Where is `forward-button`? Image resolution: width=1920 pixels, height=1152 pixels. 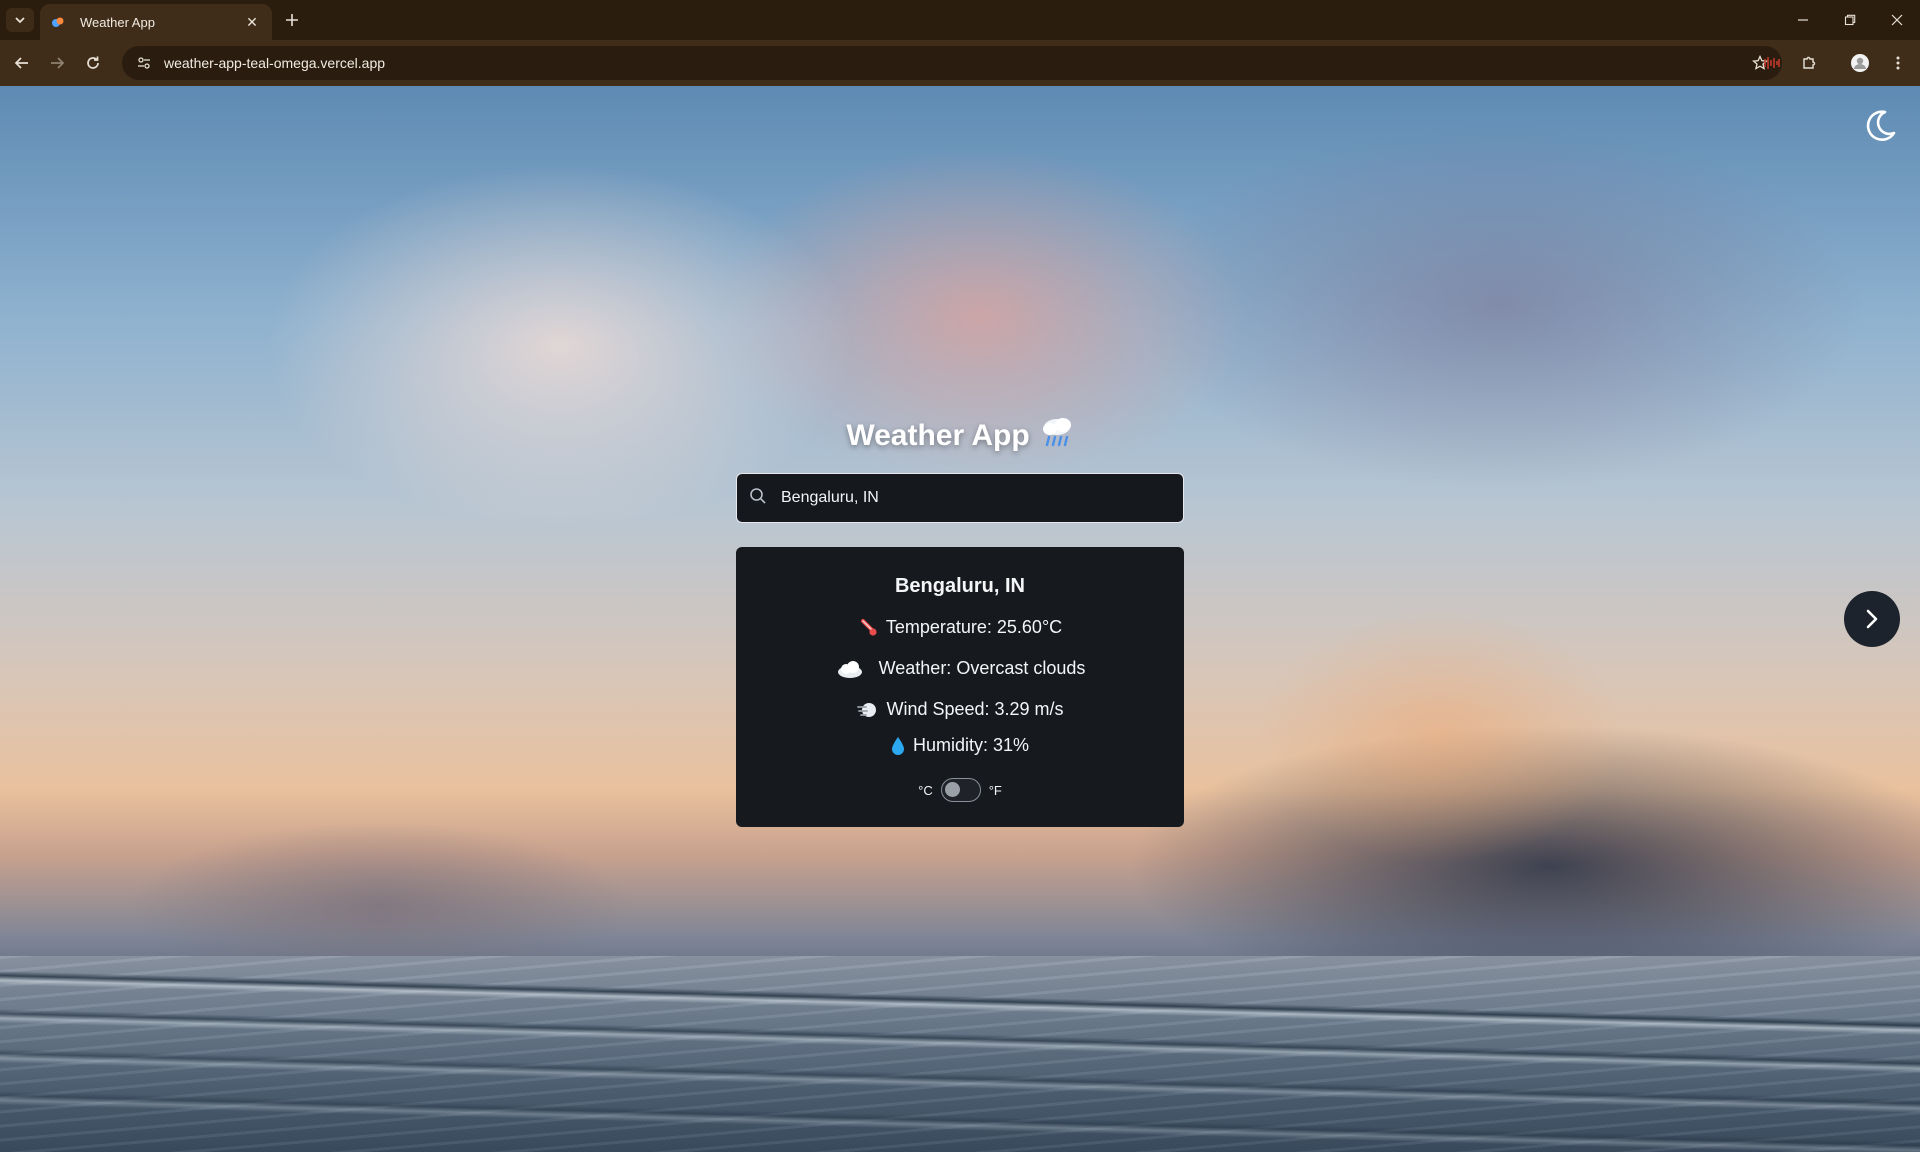
forward-button is located at coordinates (57, 63).